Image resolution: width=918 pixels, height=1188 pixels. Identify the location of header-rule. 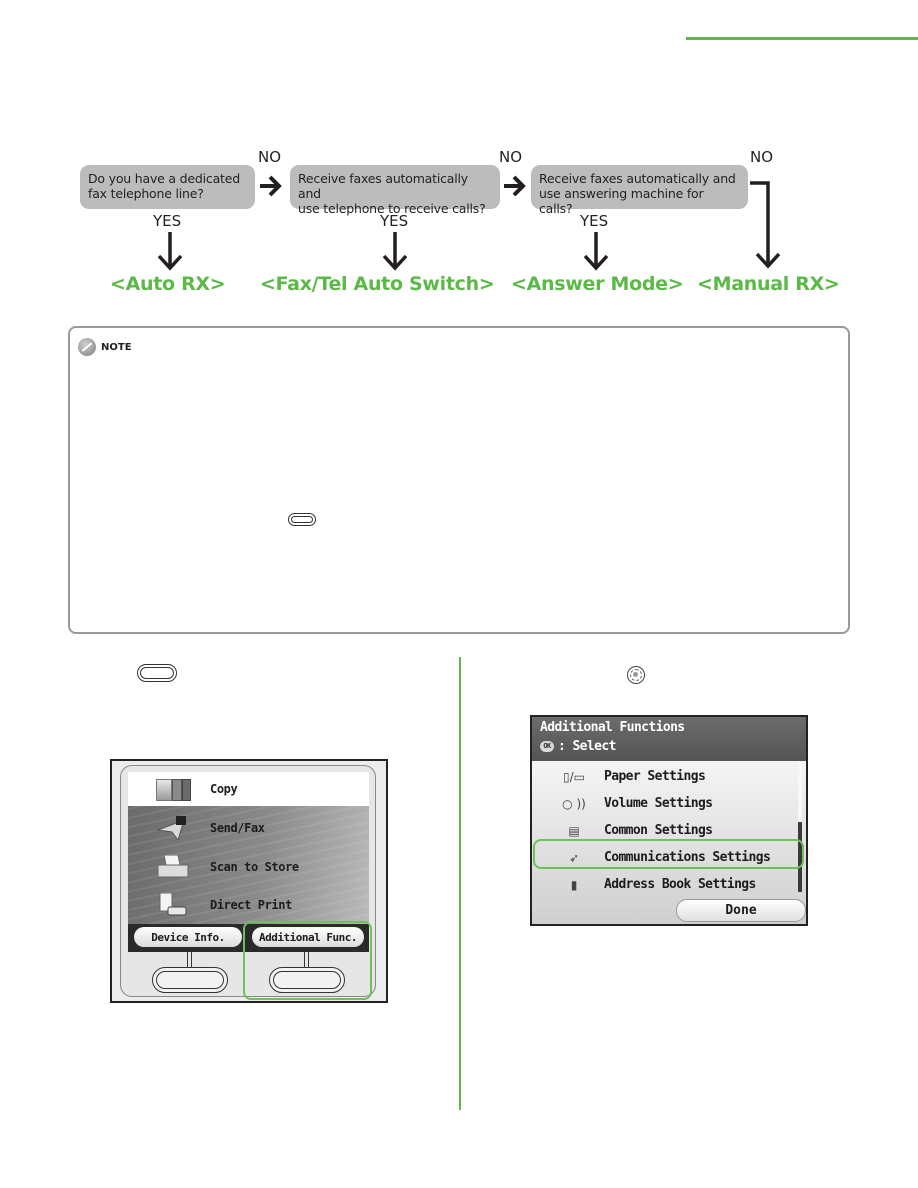
(802, 38).